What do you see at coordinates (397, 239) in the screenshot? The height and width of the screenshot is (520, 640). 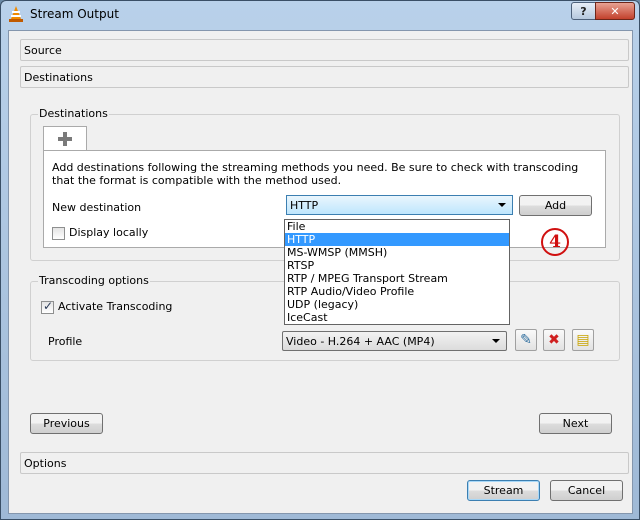 I see `dropdown-option: HTTP` at bounding box center [397, 239].